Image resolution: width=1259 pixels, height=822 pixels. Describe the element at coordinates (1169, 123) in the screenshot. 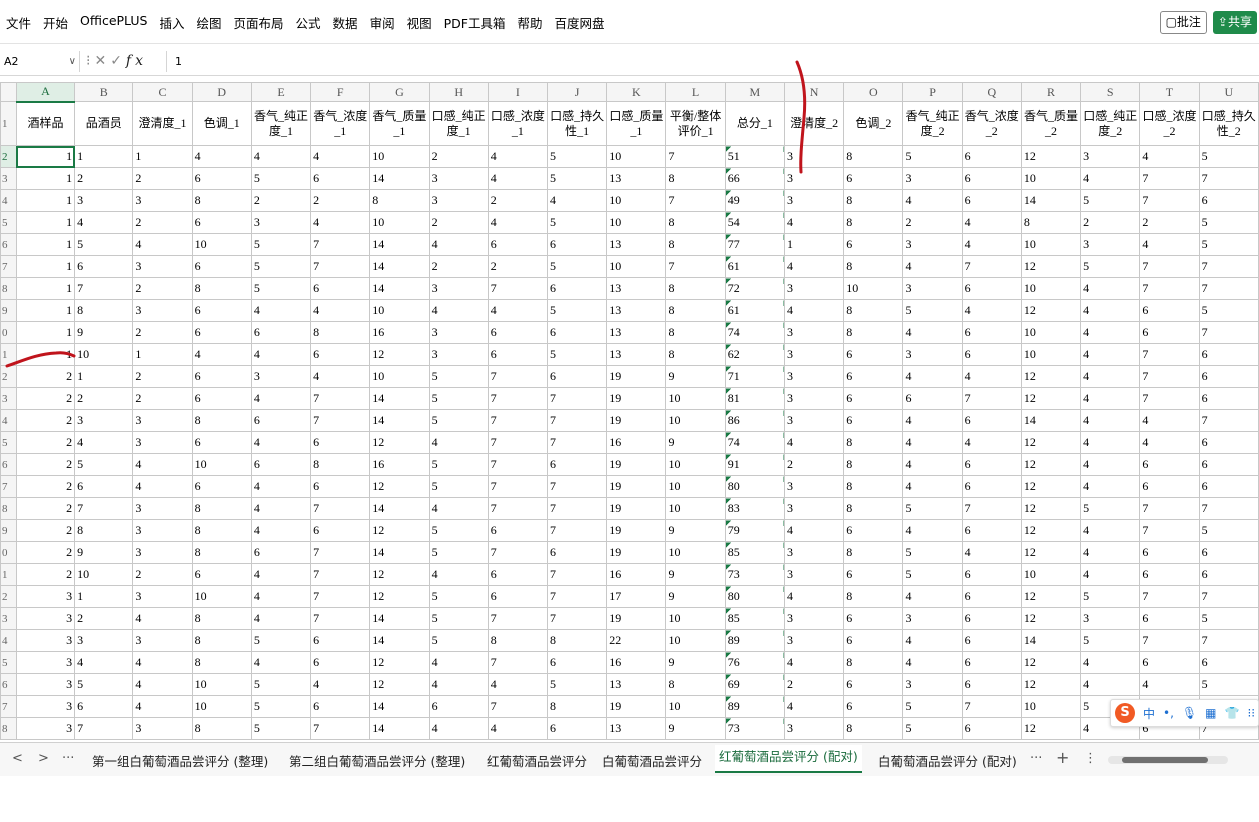

I see `header-cell: 口感_浓度_2` at that location.